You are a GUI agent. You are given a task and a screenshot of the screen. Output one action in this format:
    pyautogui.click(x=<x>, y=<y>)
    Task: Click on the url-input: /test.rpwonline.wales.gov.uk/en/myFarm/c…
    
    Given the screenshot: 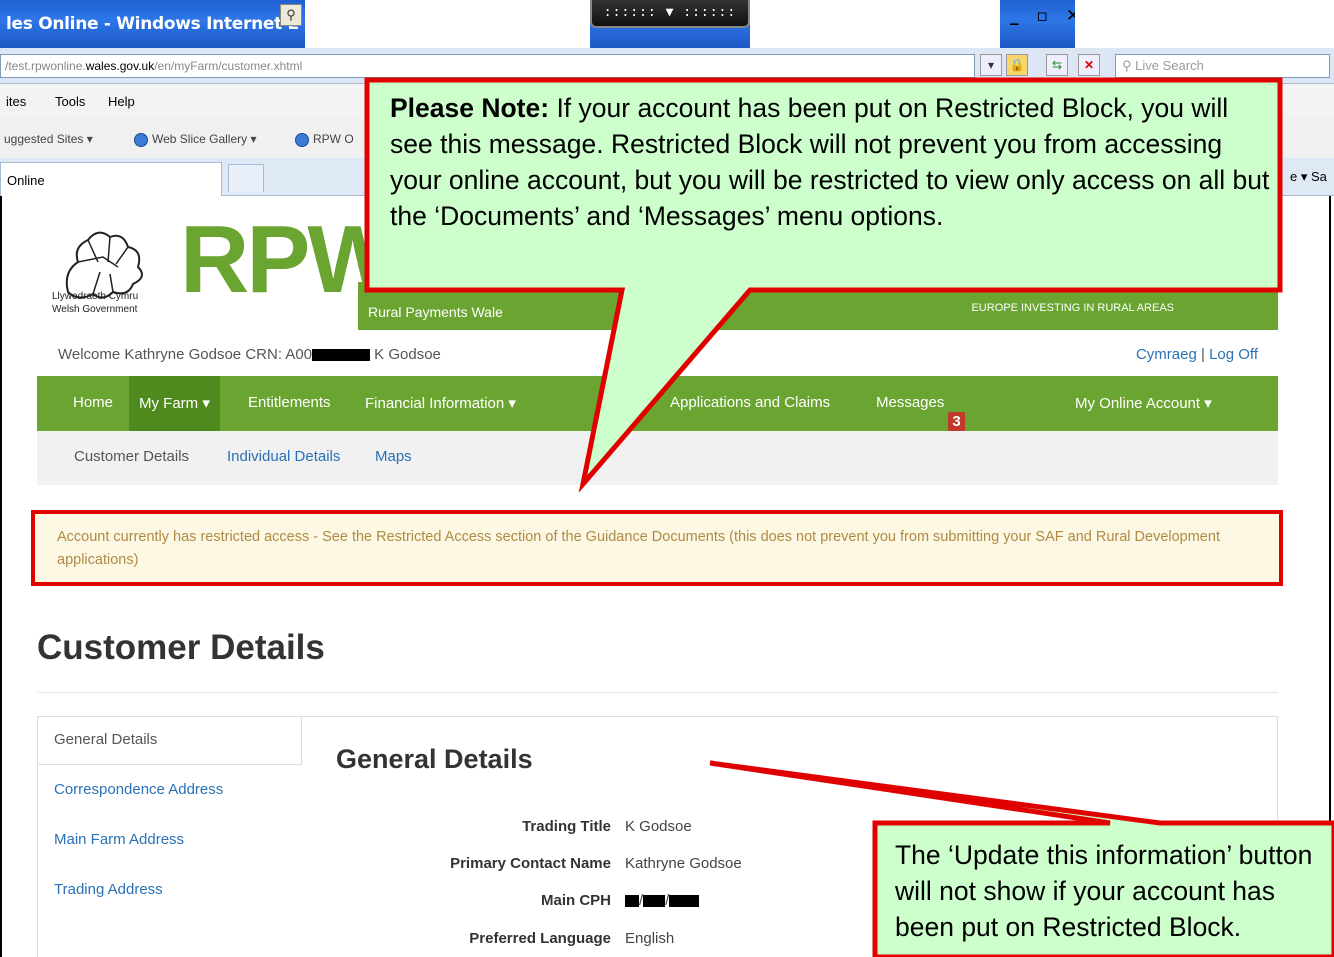 What is the action you would take?
    pyautogui.click(x=487, y=66)
    